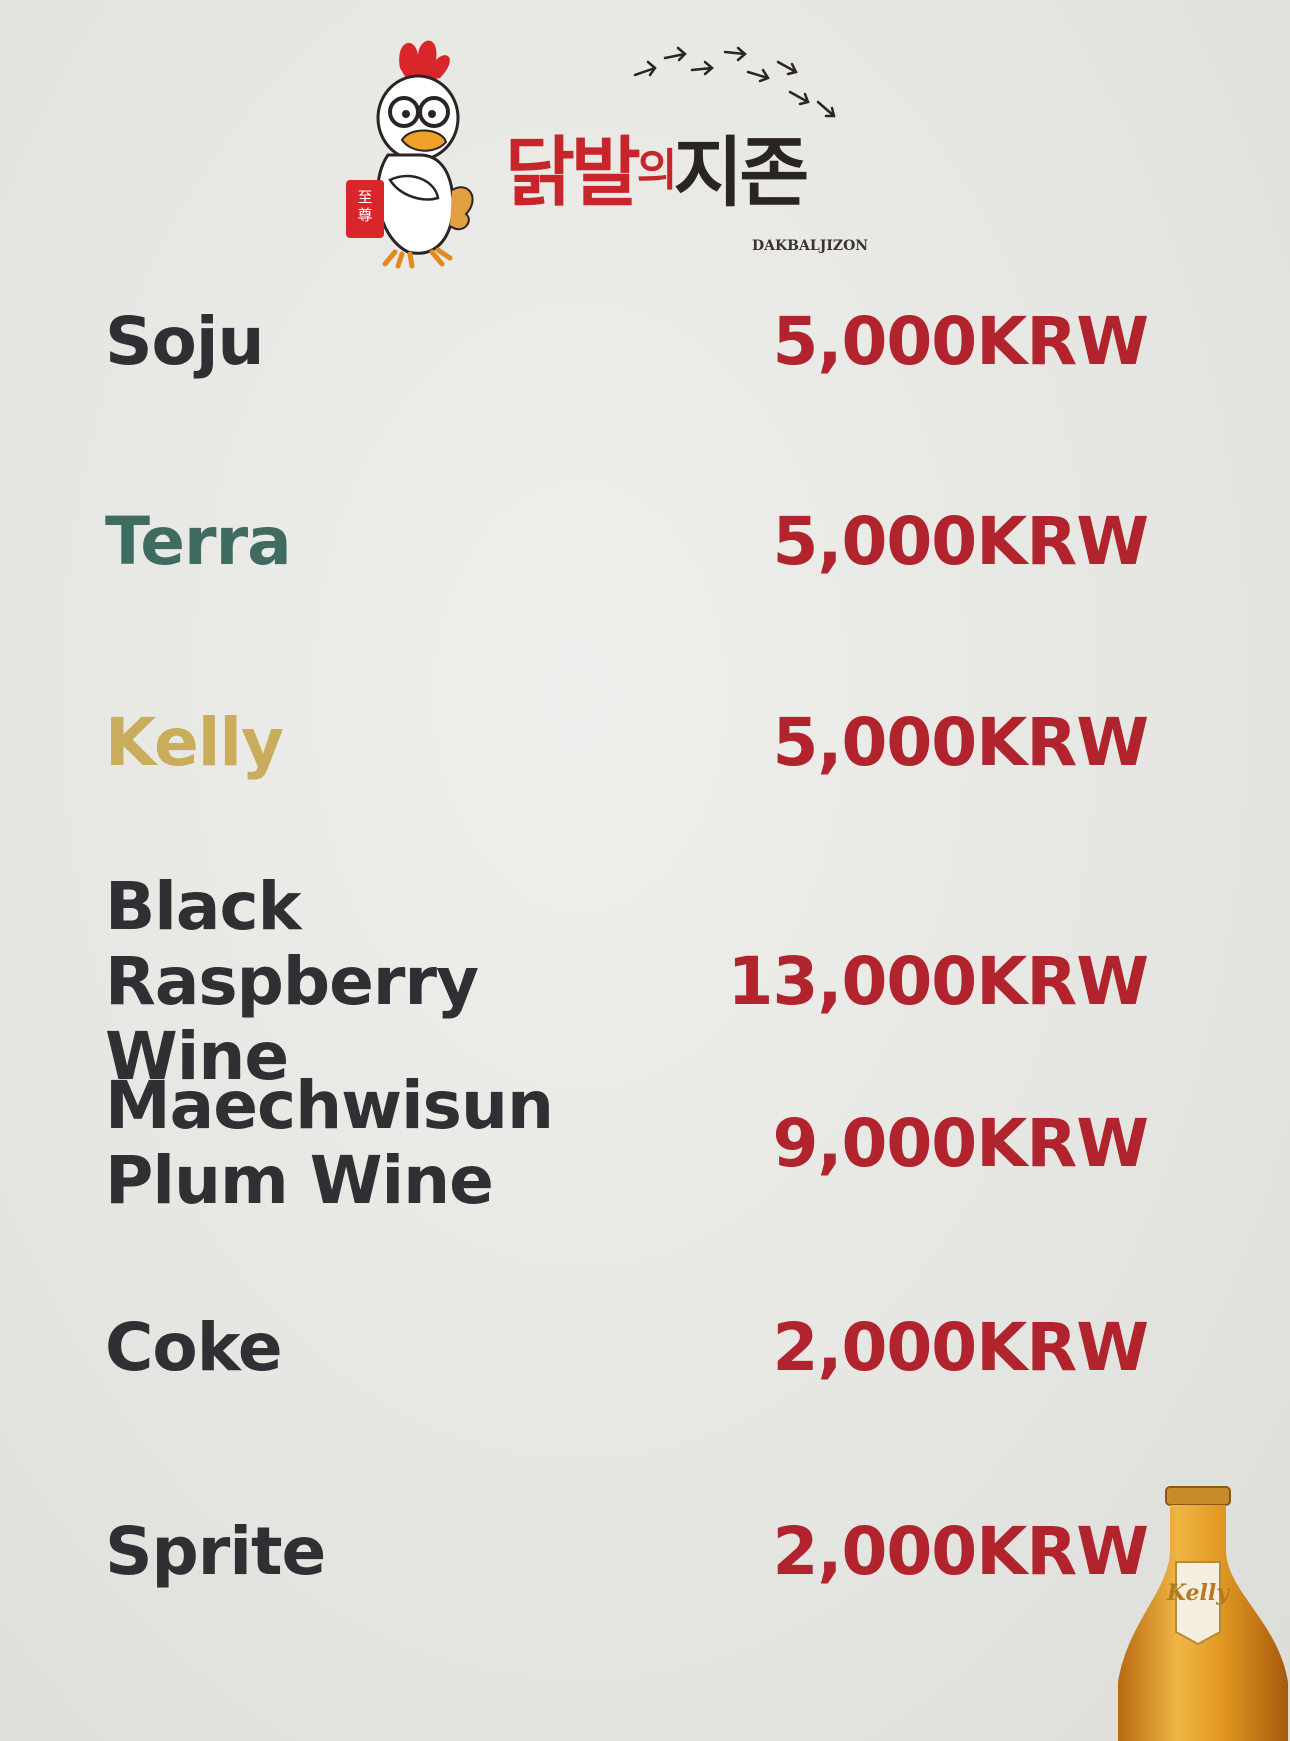 The height and width of the screenshot is (1741, 1290). Describe the element at coordinates (1203, 1613) in the screenshot. I see `kelly-beer-bottle-icon: Kelly` at that location.